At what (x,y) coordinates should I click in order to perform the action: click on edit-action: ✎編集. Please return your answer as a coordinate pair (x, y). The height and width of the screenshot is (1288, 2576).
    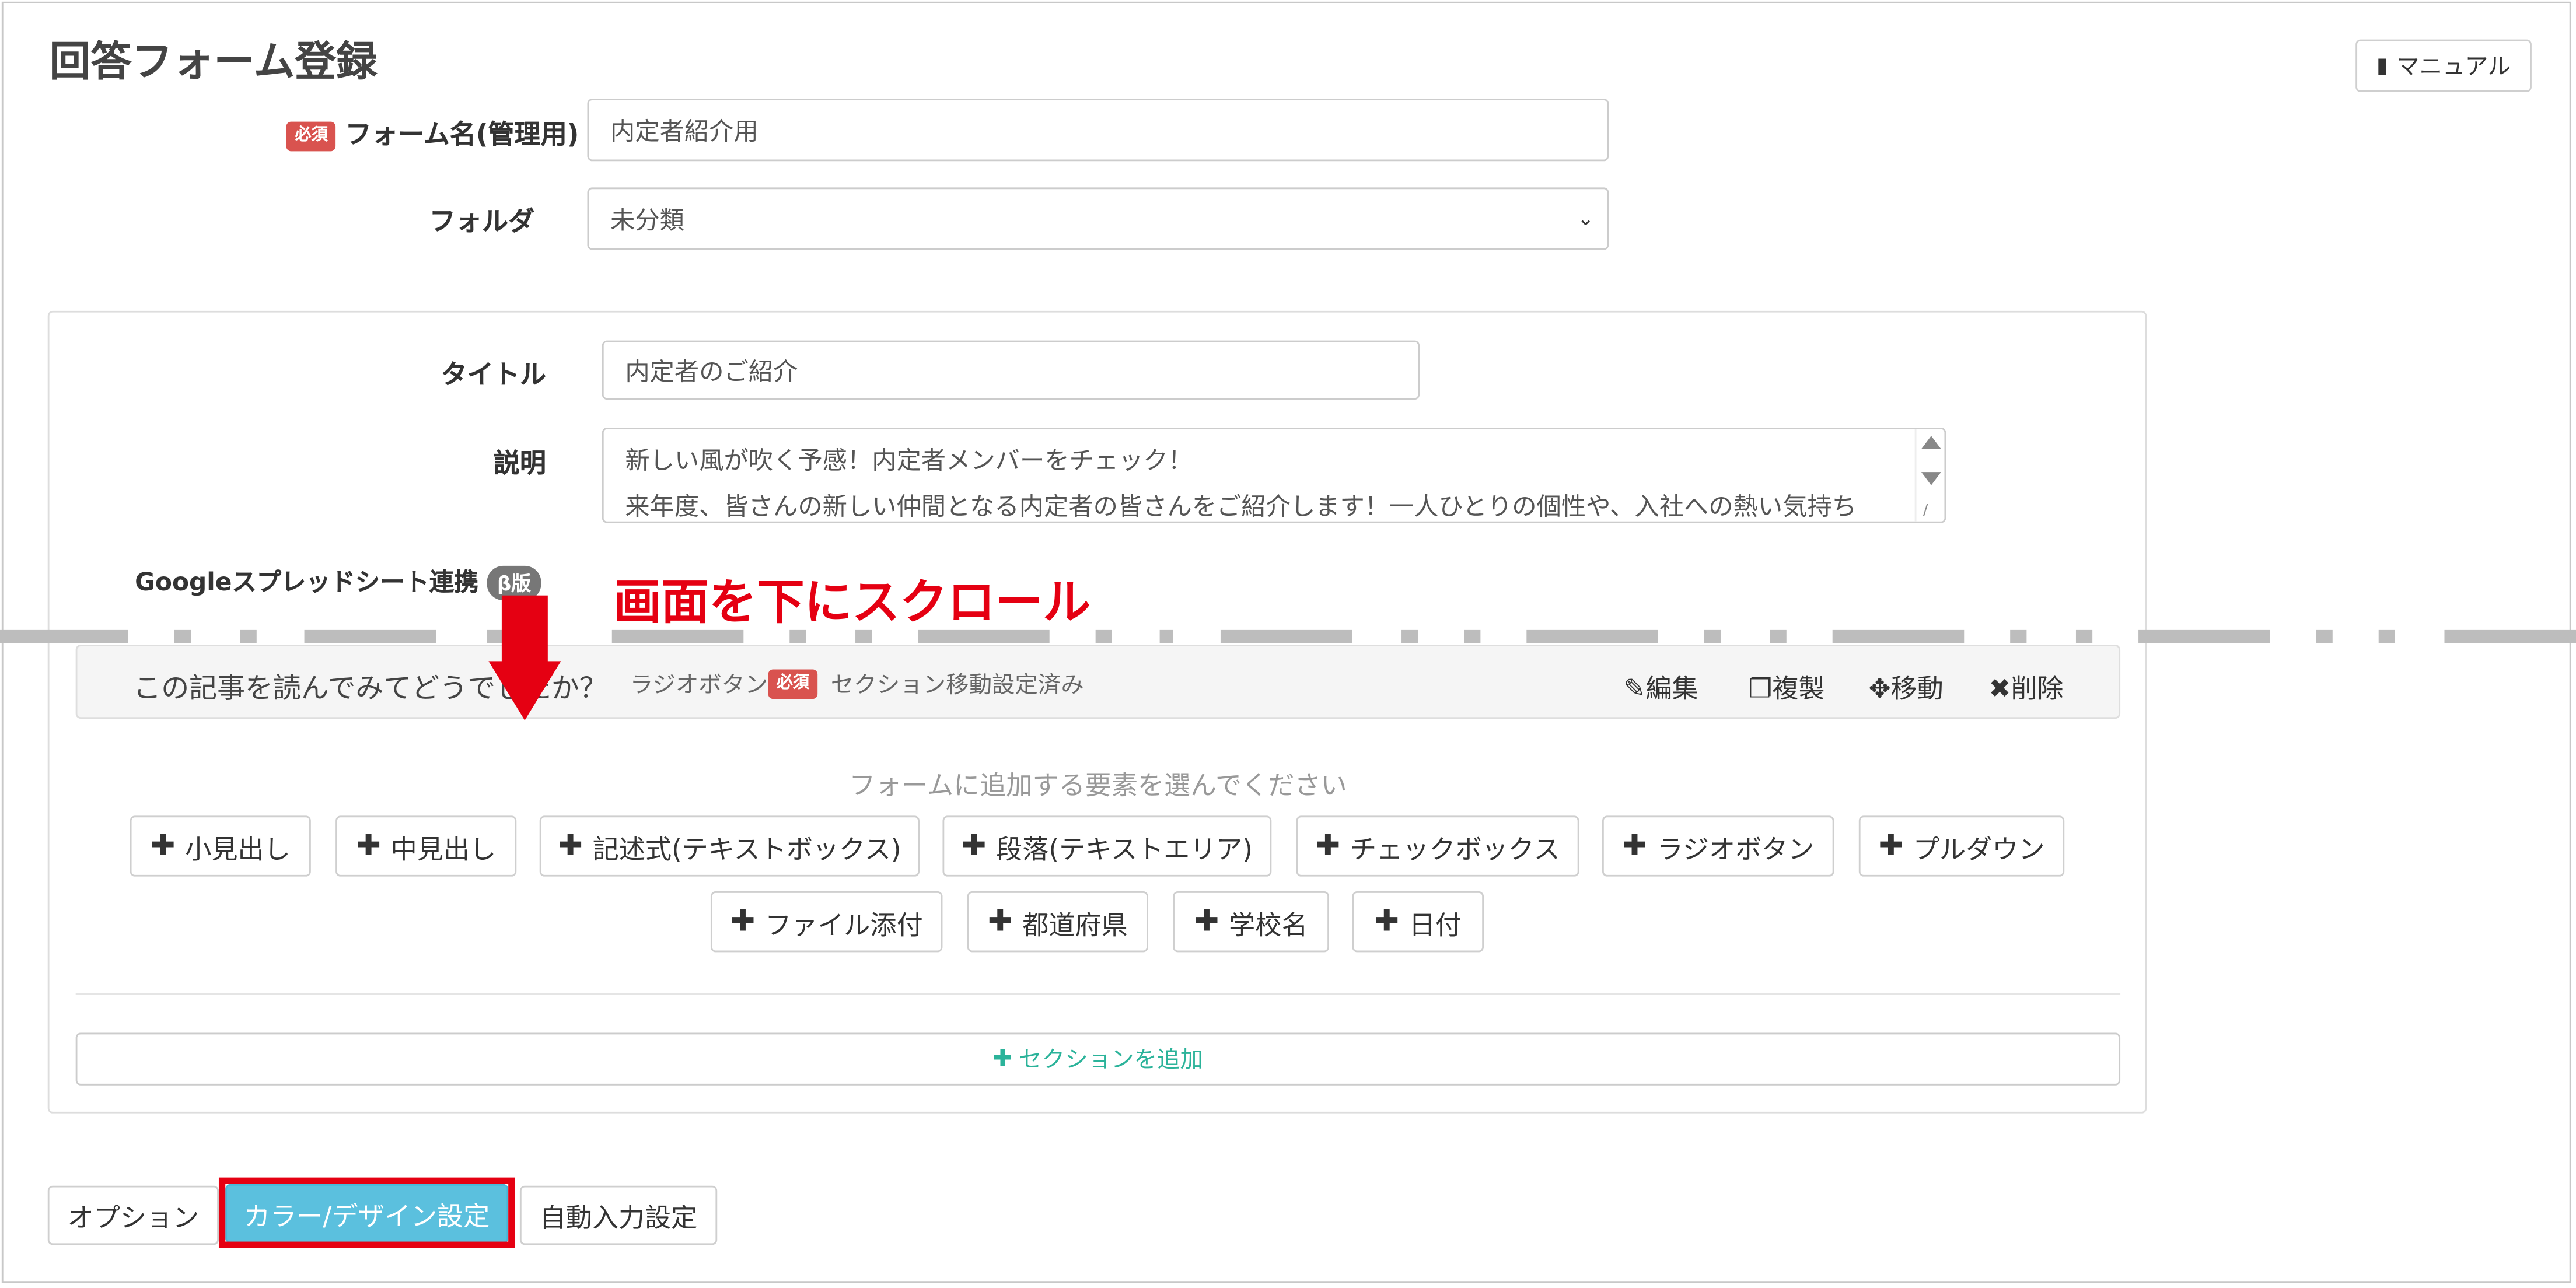
    Looking at the image, I should click on (1661, 686).